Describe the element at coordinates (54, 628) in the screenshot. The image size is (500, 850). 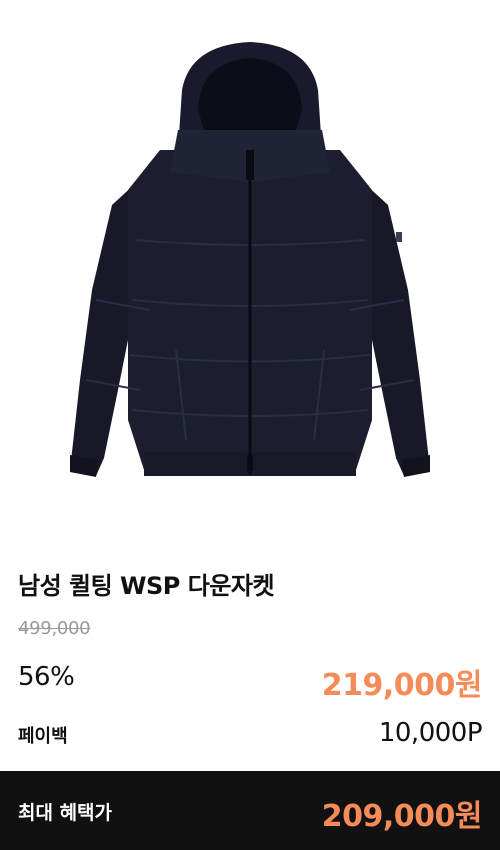
I see `original-price: 499,000` at that location.